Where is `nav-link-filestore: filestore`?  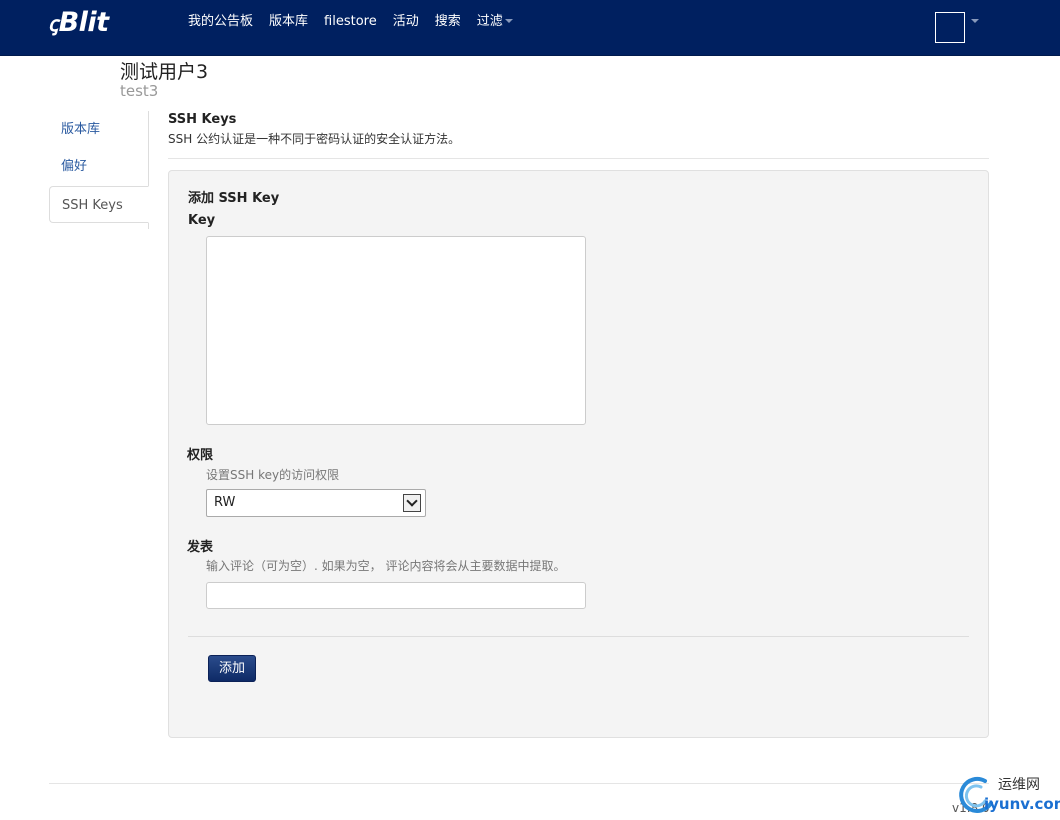
nav-link-filestore: filestore is located at coordinates (350, 22).